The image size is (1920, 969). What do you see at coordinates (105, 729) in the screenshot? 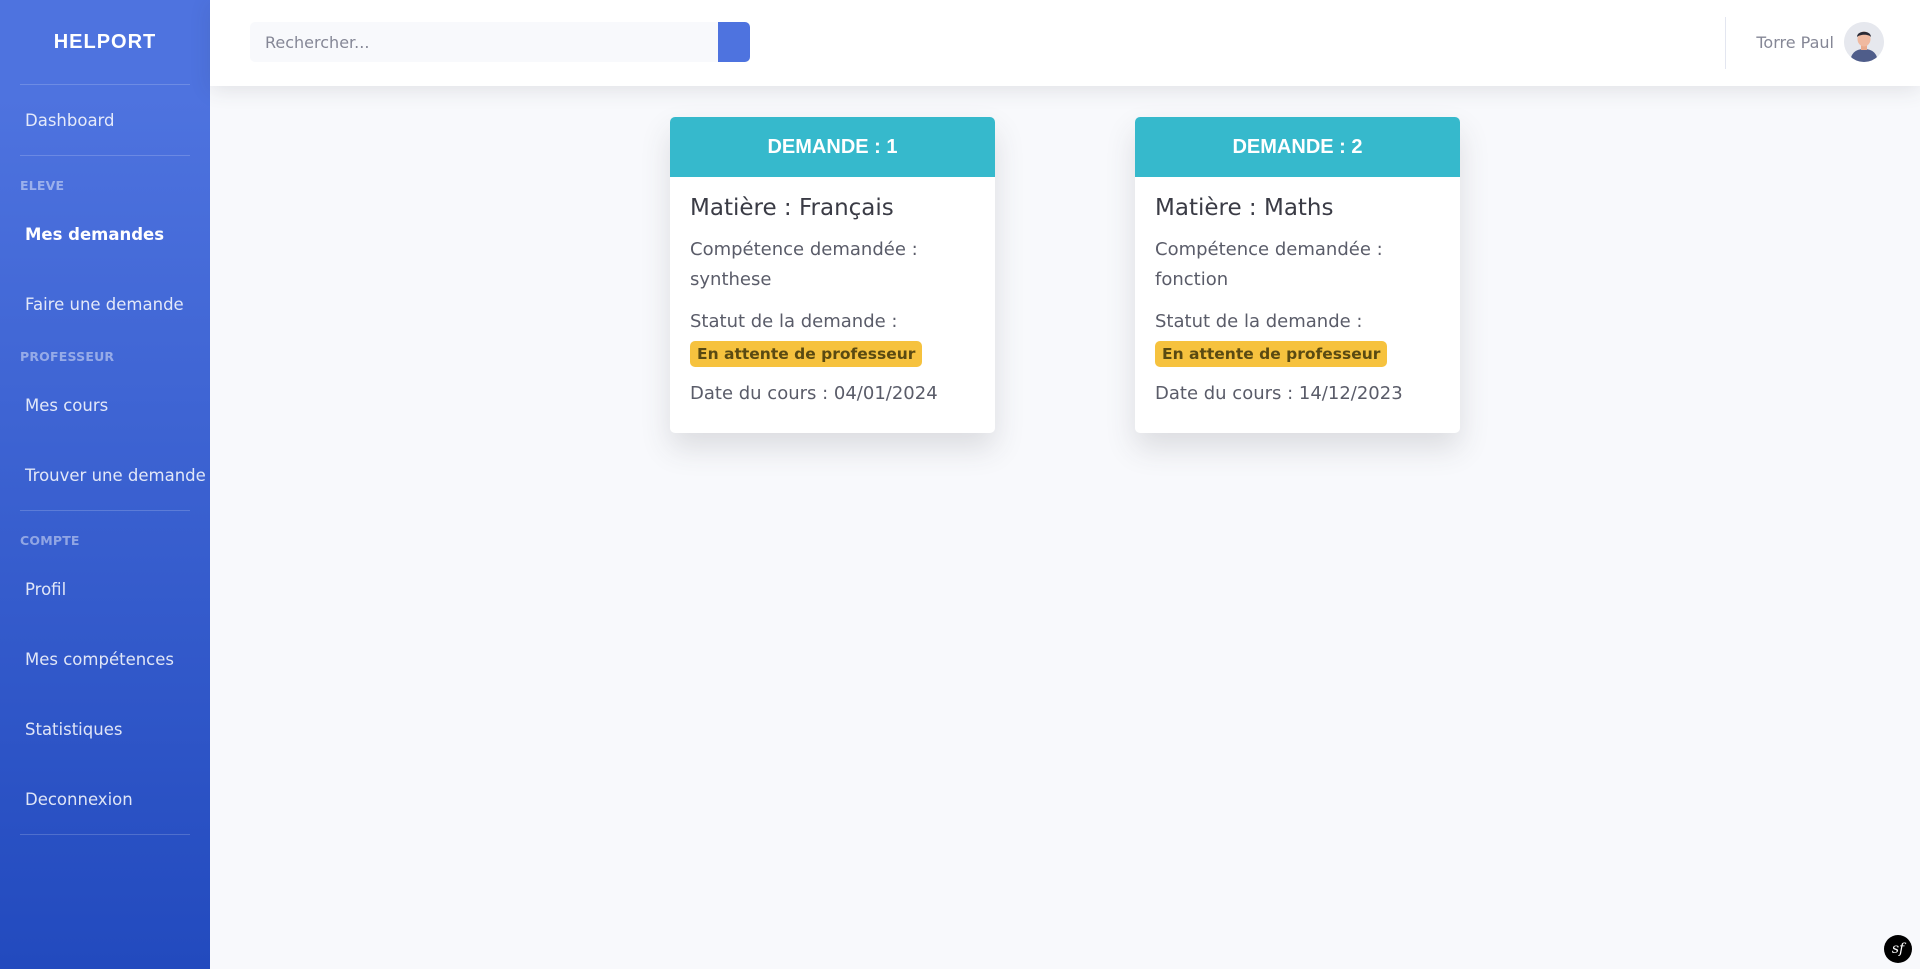
I see `sidebar-item-statistiques: Statistiques` at bounding box center [105, 729].